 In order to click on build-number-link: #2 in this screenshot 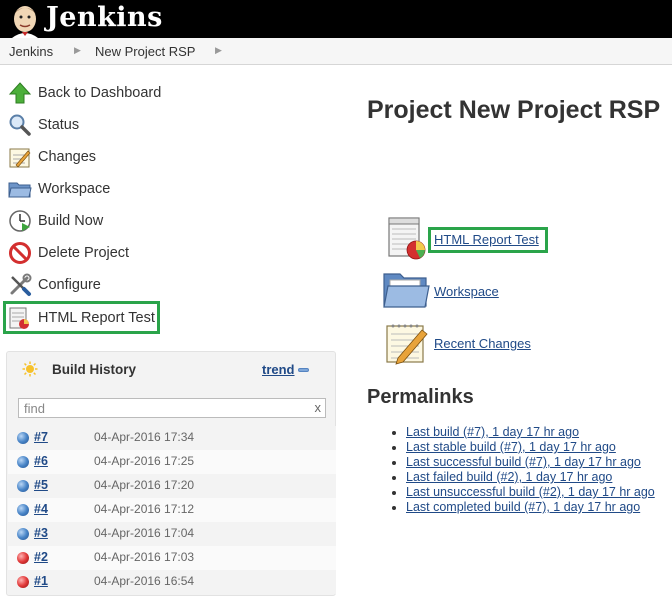, I will do `click(41, 557)`.